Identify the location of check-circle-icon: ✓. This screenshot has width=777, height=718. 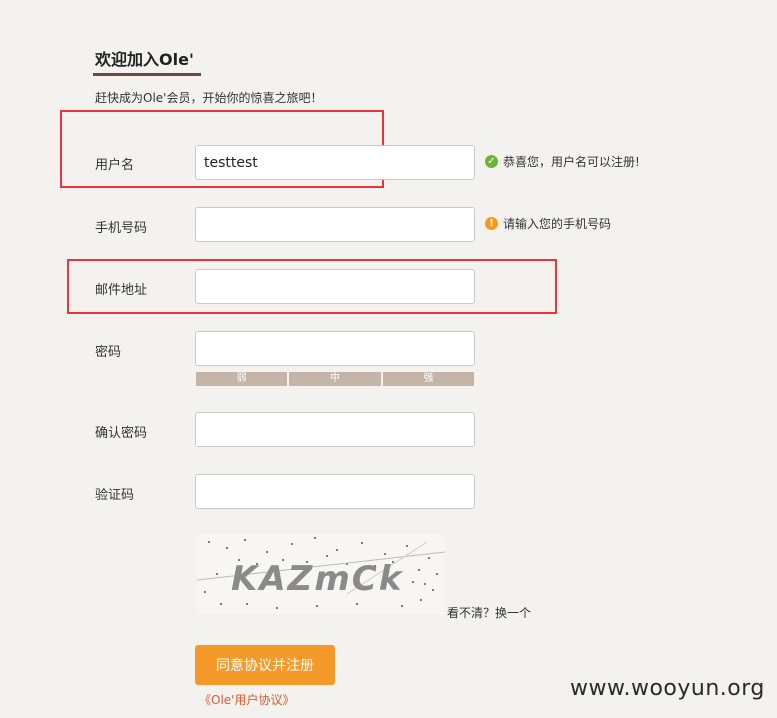
(491, 161).